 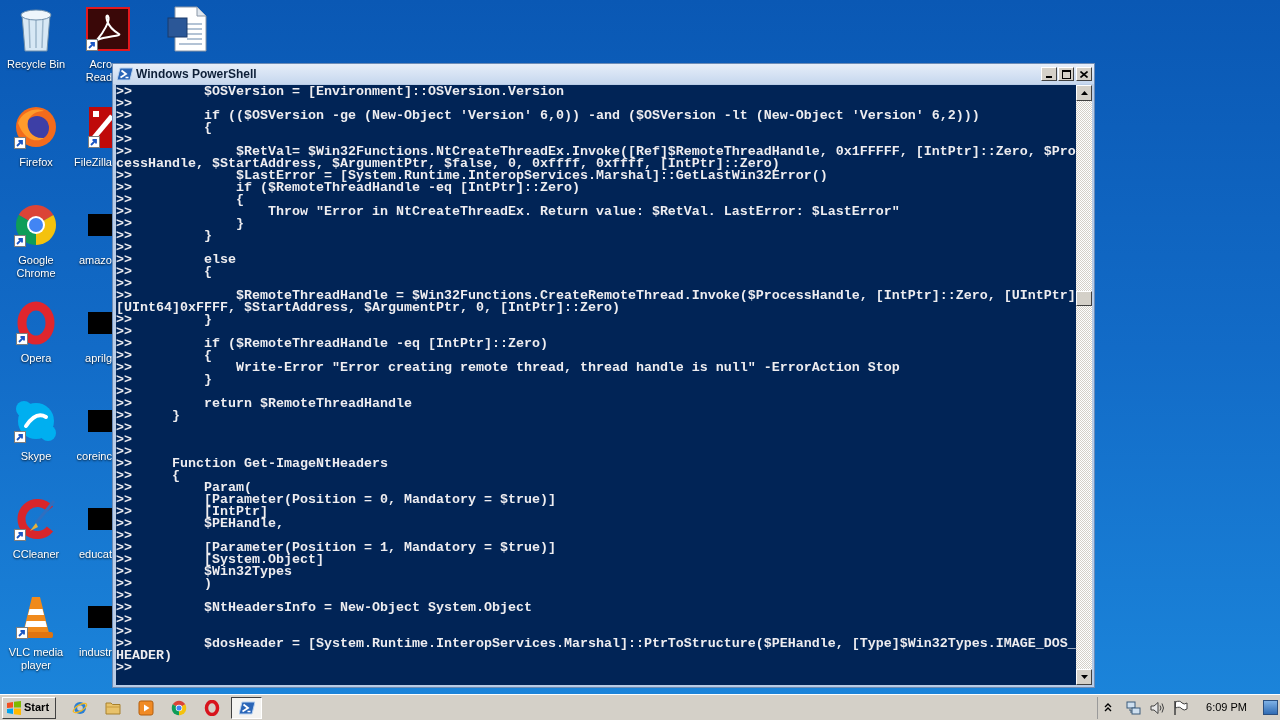 I want to click on icon-label: Firefox, so click(x=36, y=162).